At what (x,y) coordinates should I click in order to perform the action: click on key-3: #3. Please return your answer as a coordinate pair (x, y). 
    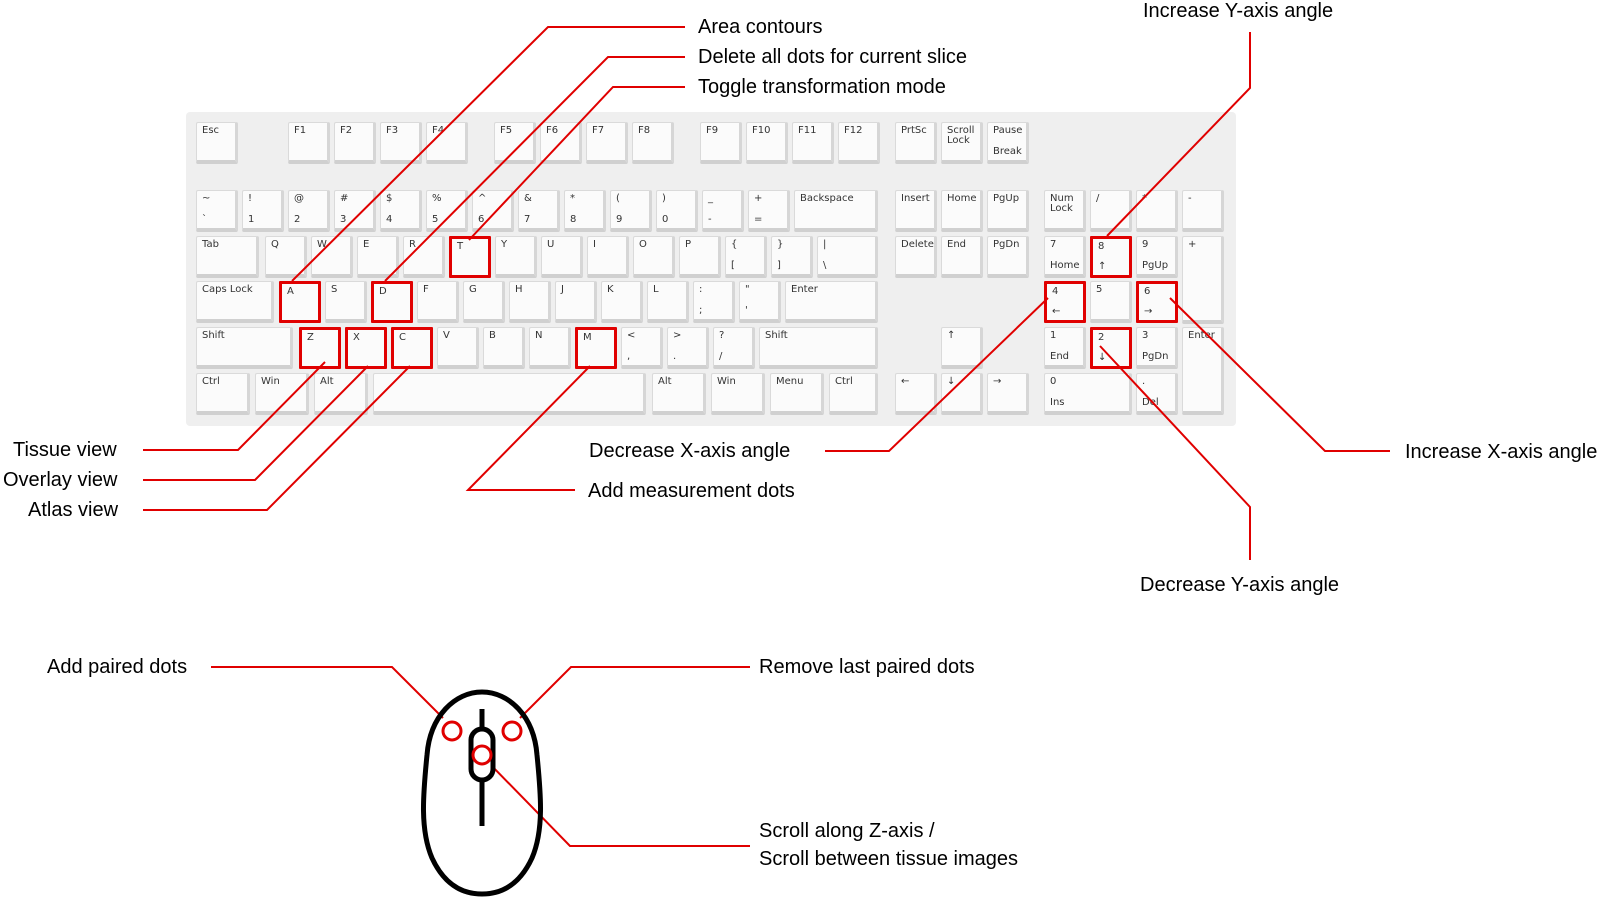
    Looking at the image, I should click on (355, 211).